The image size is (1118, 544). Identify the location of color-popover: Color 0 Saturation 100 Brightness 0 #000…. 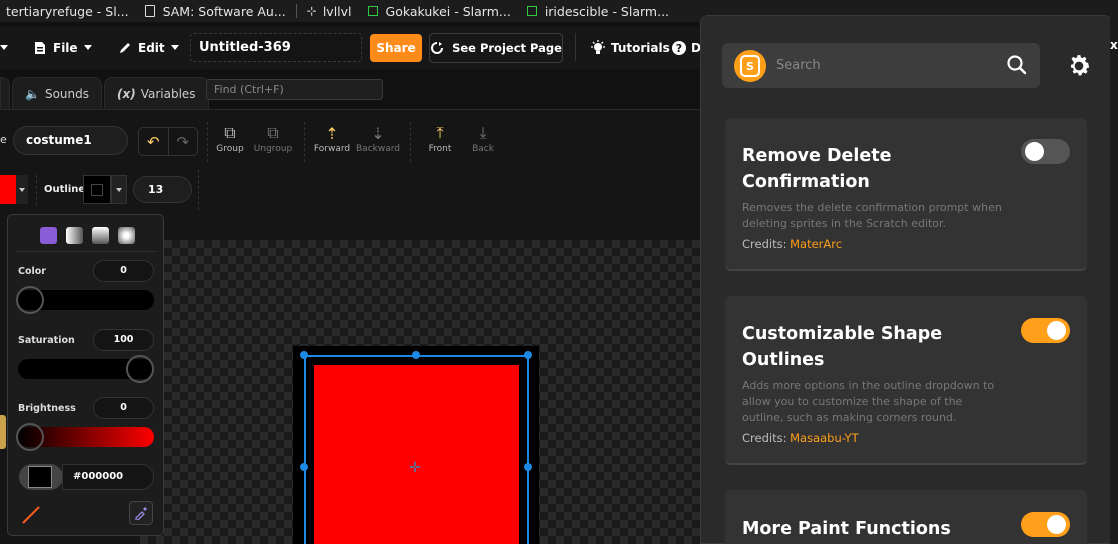
(85, 375).